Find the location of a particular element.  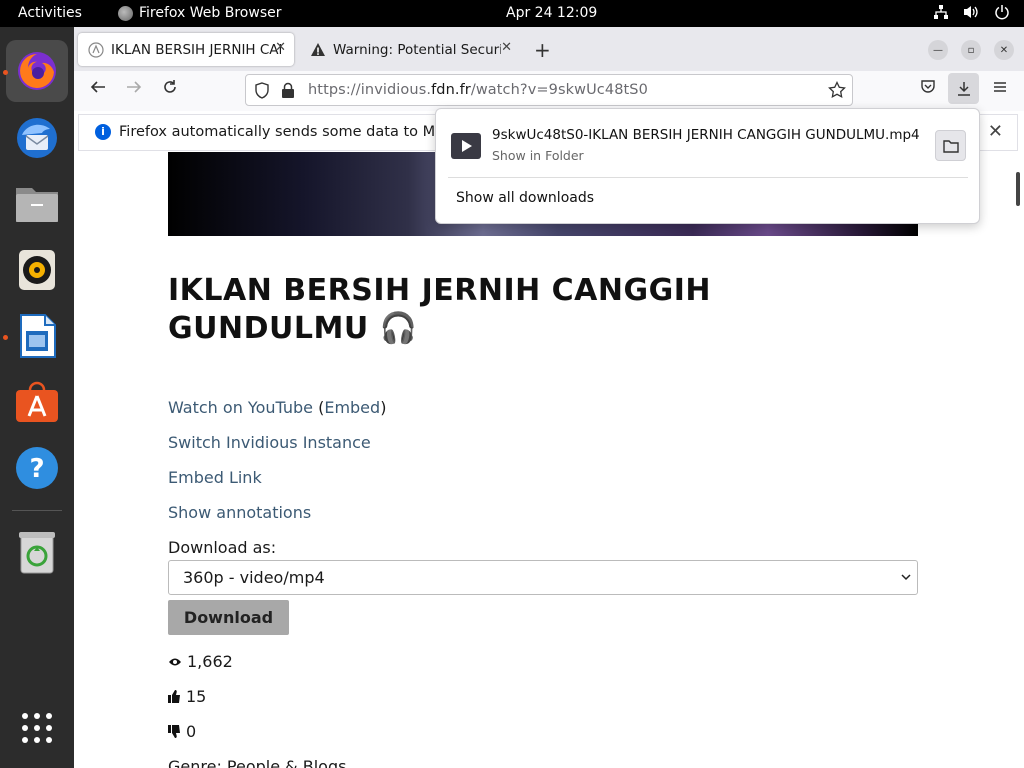

help-icon: ? is located at coordinates (37, 468).